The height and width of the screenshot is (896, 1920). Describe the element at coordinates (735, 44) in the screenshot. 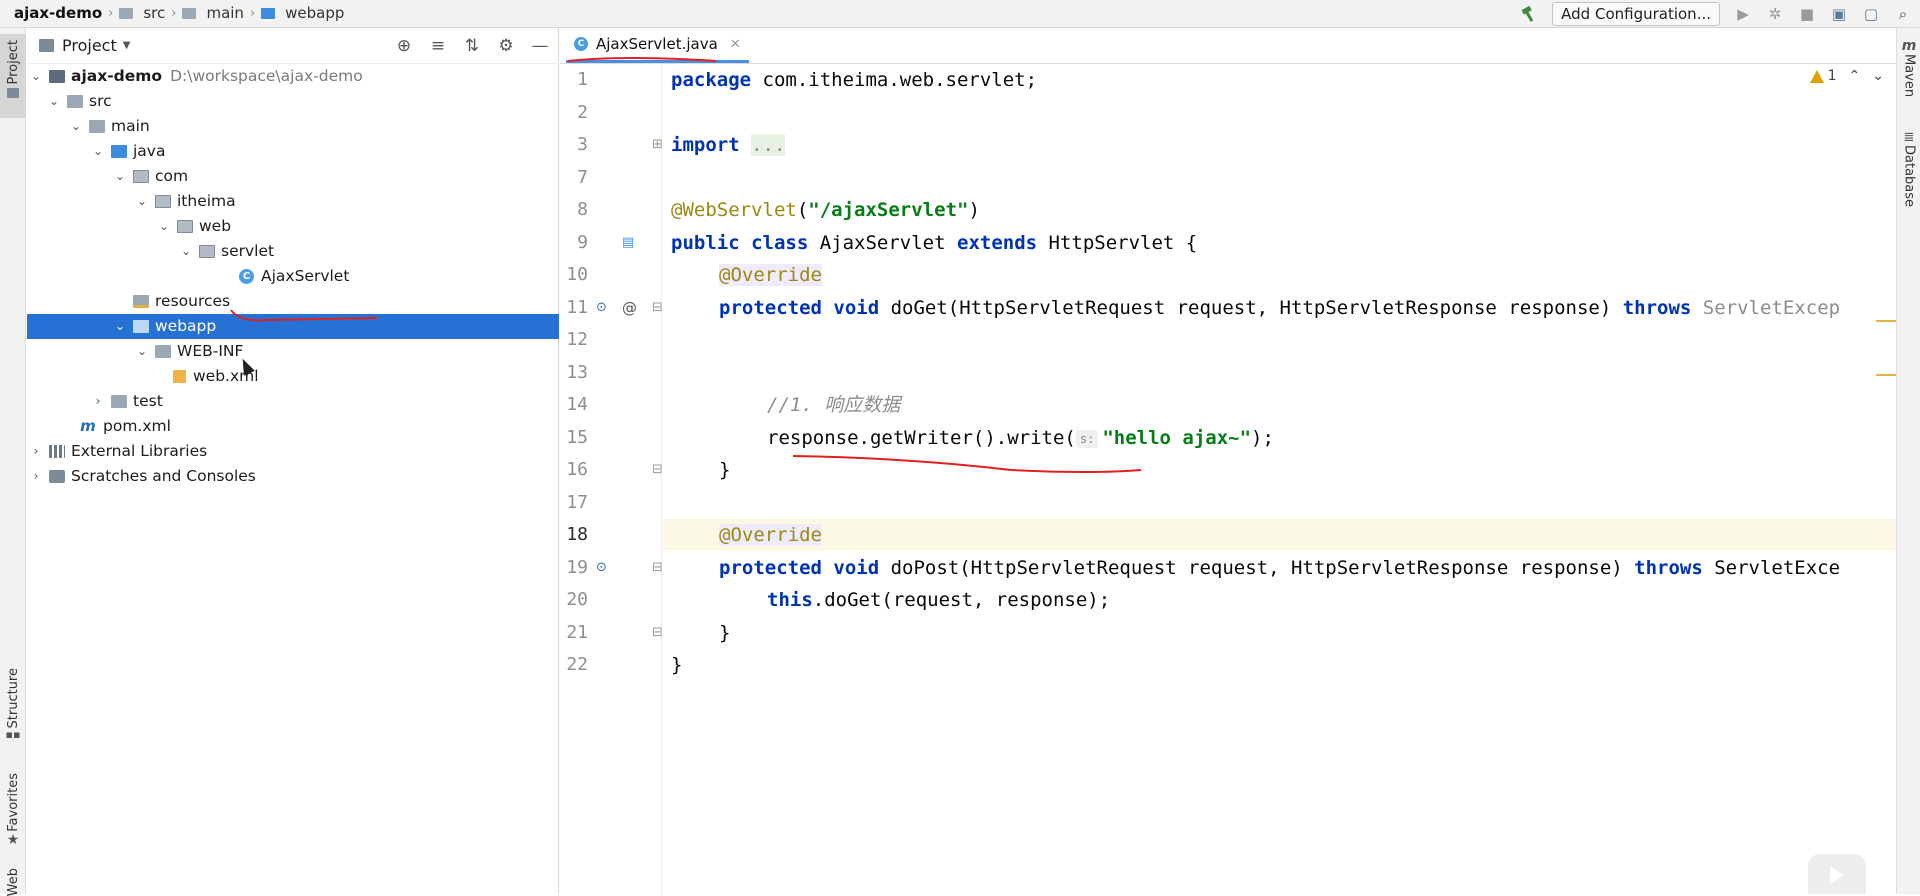

I see `close-icon: ✕` at that location.